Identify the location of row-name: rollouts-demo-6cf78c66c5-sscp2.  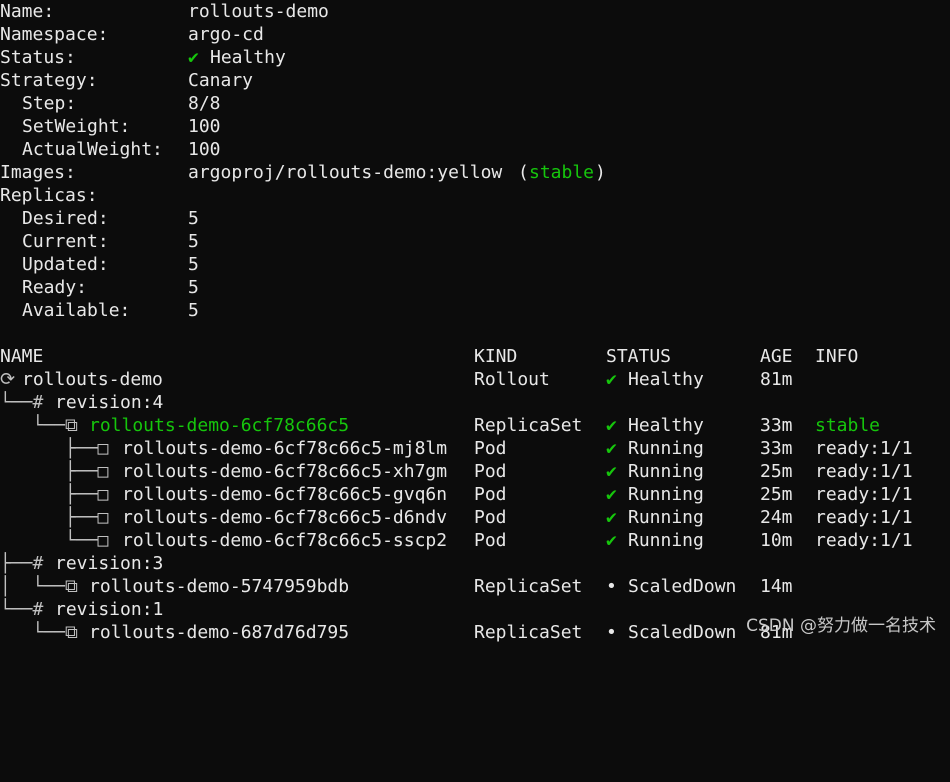
(285, 540).